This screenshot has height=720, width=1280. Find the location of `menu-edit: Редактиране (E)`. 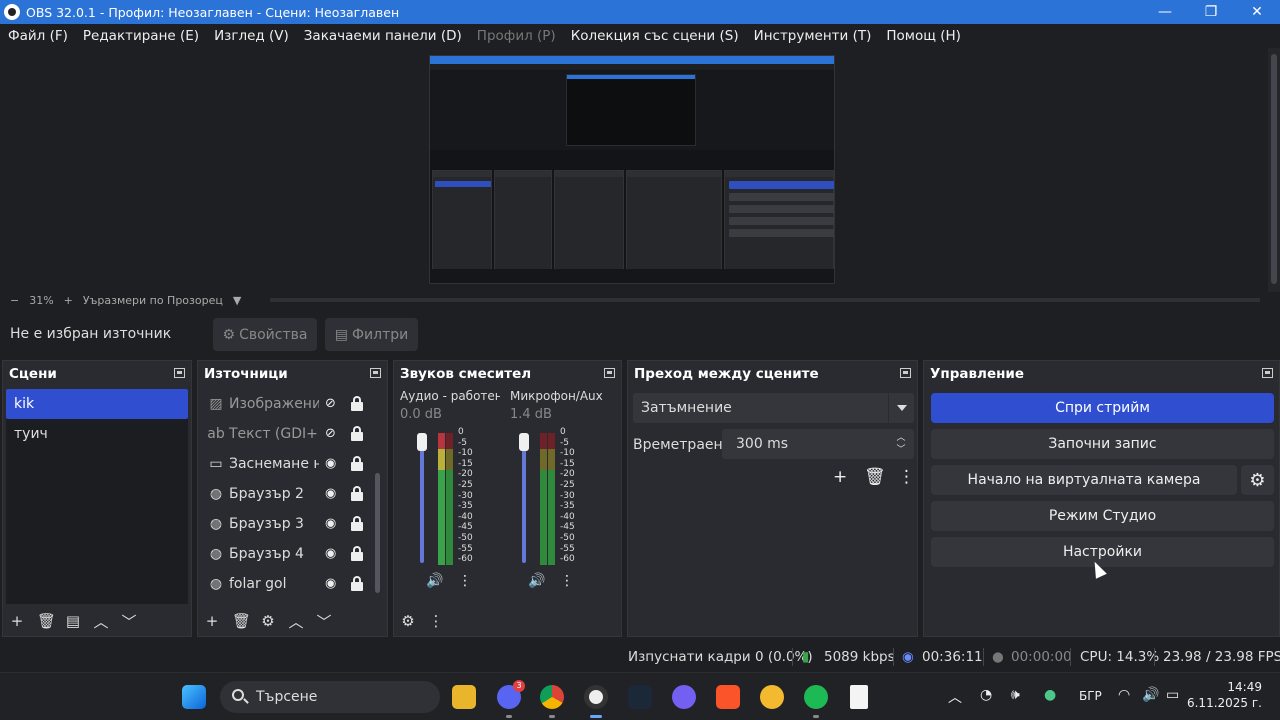

menu-edit: Редактиране (E) is located at coordinates (141, 36).